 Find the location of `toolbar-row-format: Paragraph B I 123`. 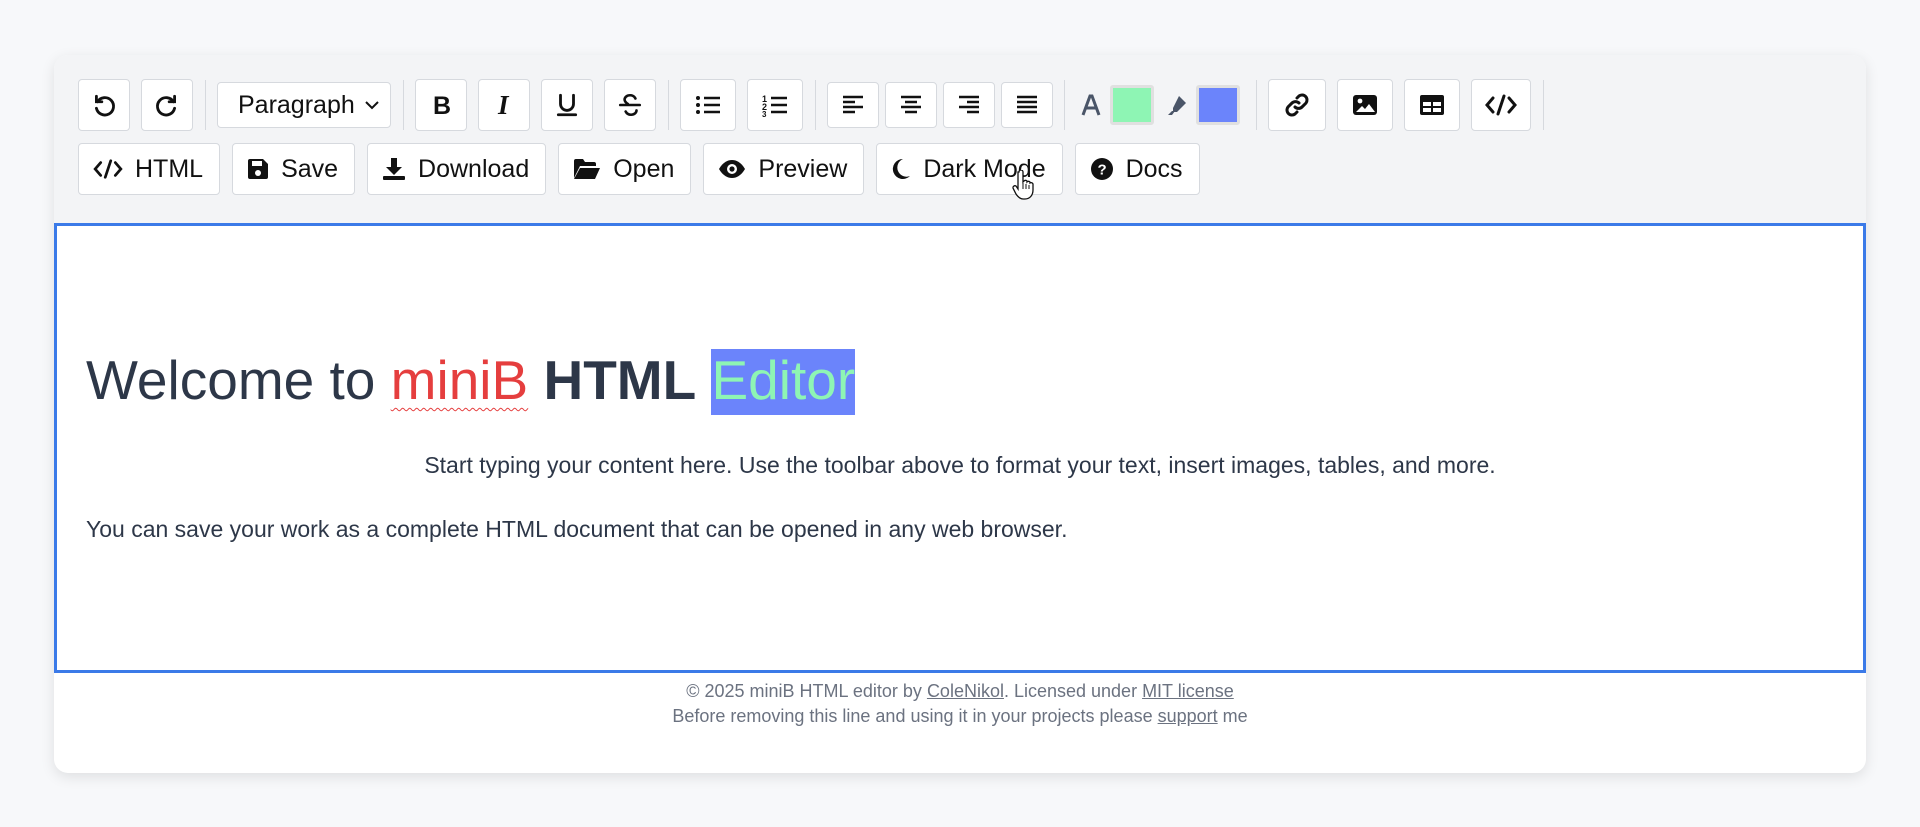

toolbar-row-format: Paragraph B I 123 is located at coordinates (816, 105).